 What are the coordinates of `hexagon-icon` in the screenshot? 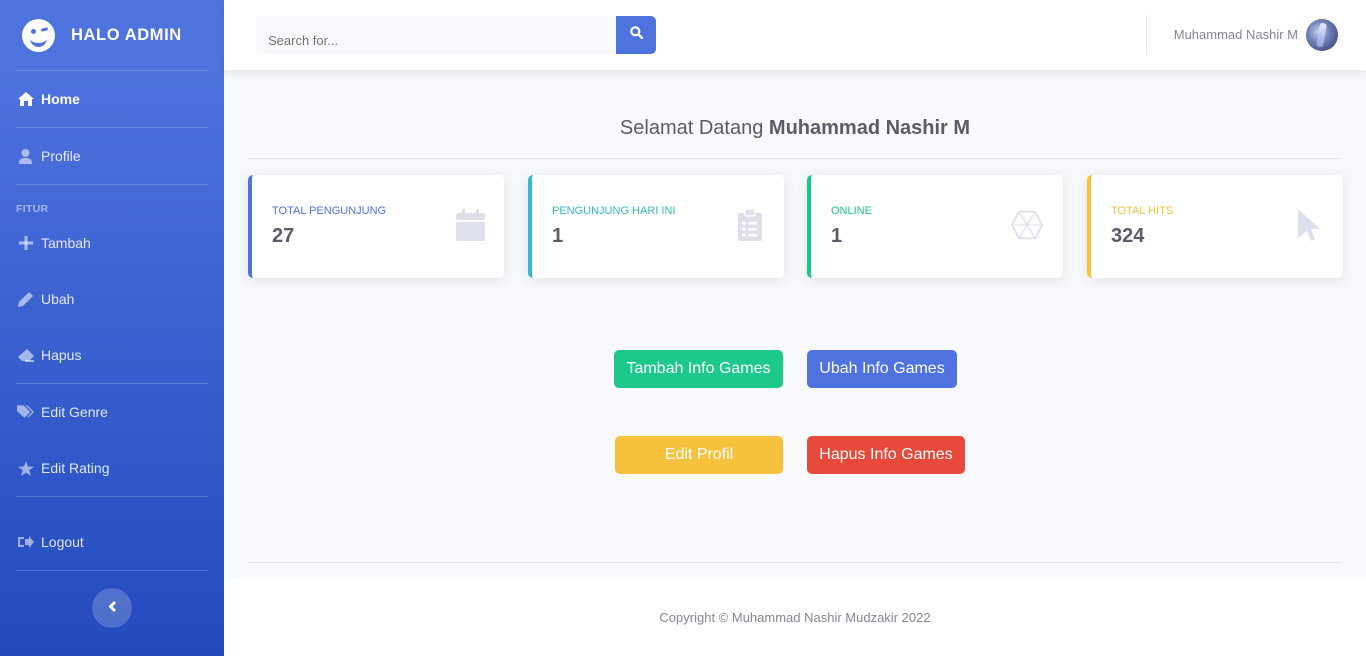 It's located at (1027, 225).